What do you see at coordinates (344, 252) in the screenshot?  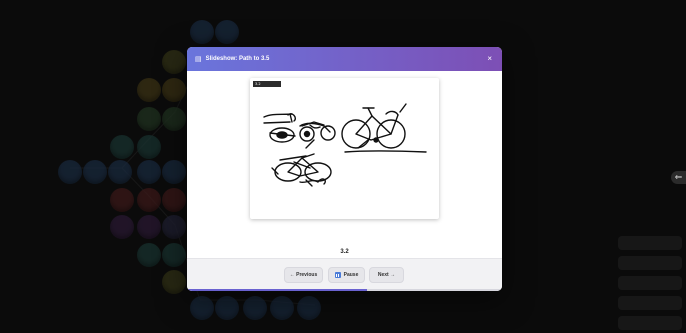 I see `slide-title: 3.2` at bounding box center [344, 252].